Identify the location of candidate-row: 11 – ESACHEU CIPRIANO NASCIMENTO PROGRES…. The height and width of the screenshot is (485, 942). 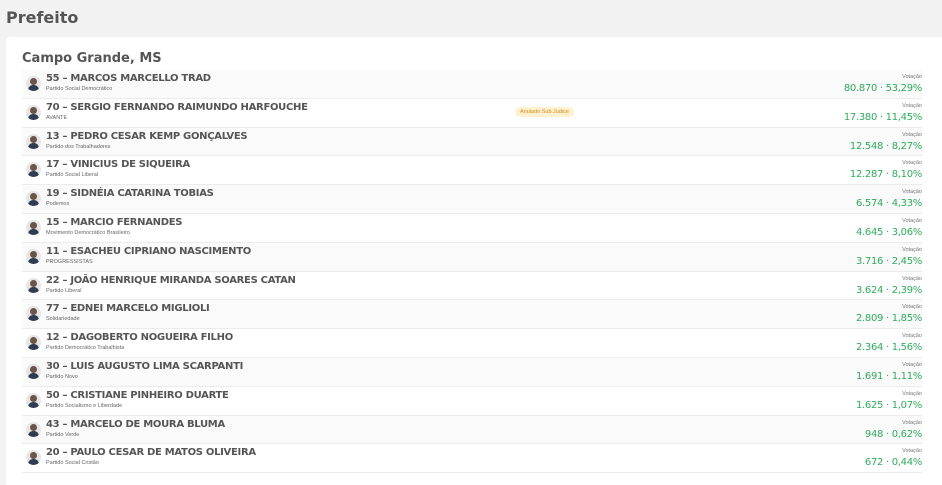
(472, 257).